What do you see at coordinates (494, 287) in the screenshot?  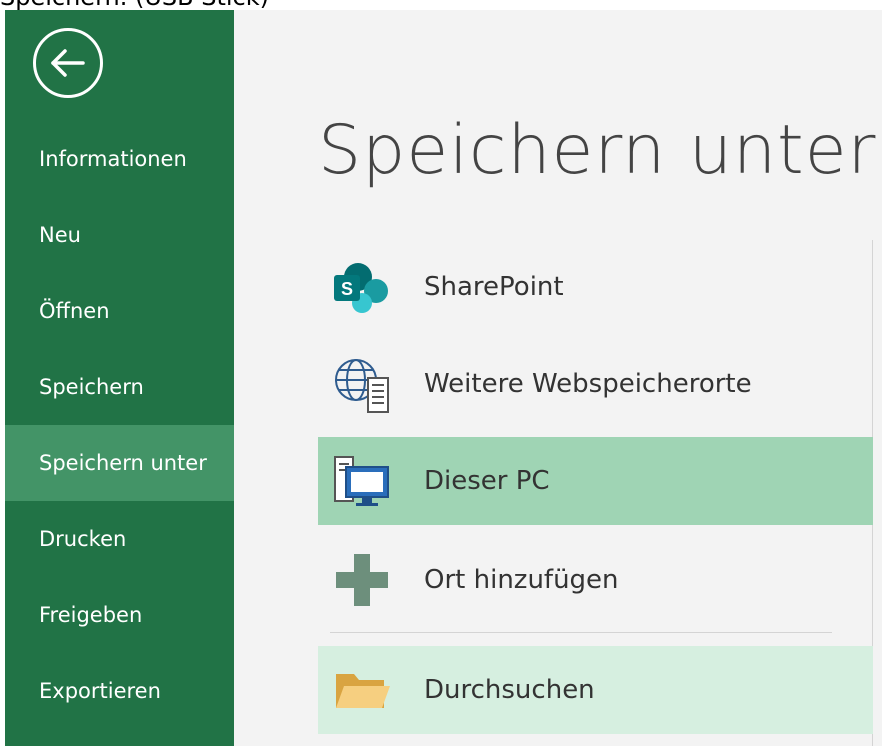 I see `location-label: SharePoint` at bounding box center [494, 287].